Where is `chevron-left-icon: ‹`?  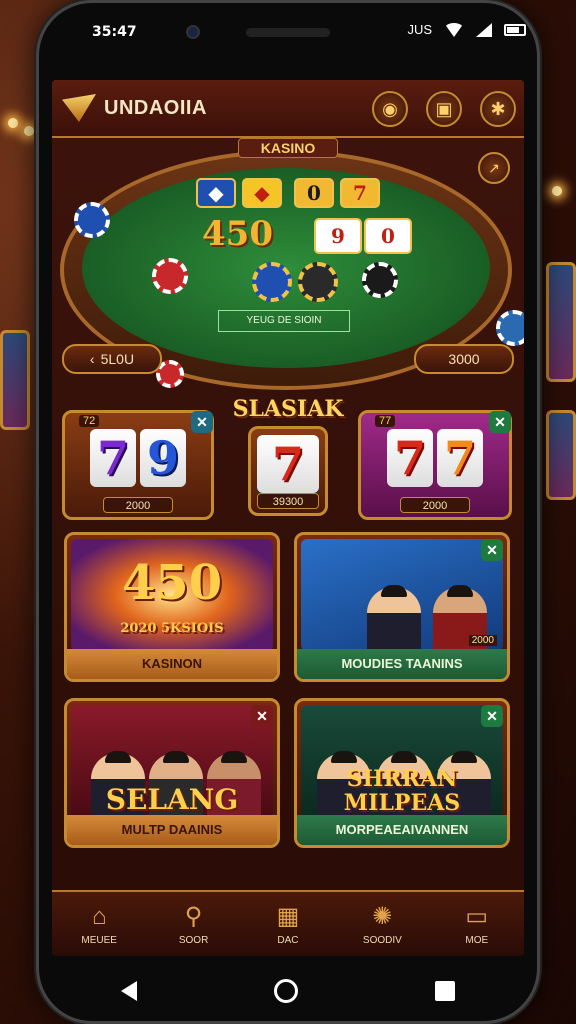 chevron-left-icon: ‹ is located at coordinates (92, 359).